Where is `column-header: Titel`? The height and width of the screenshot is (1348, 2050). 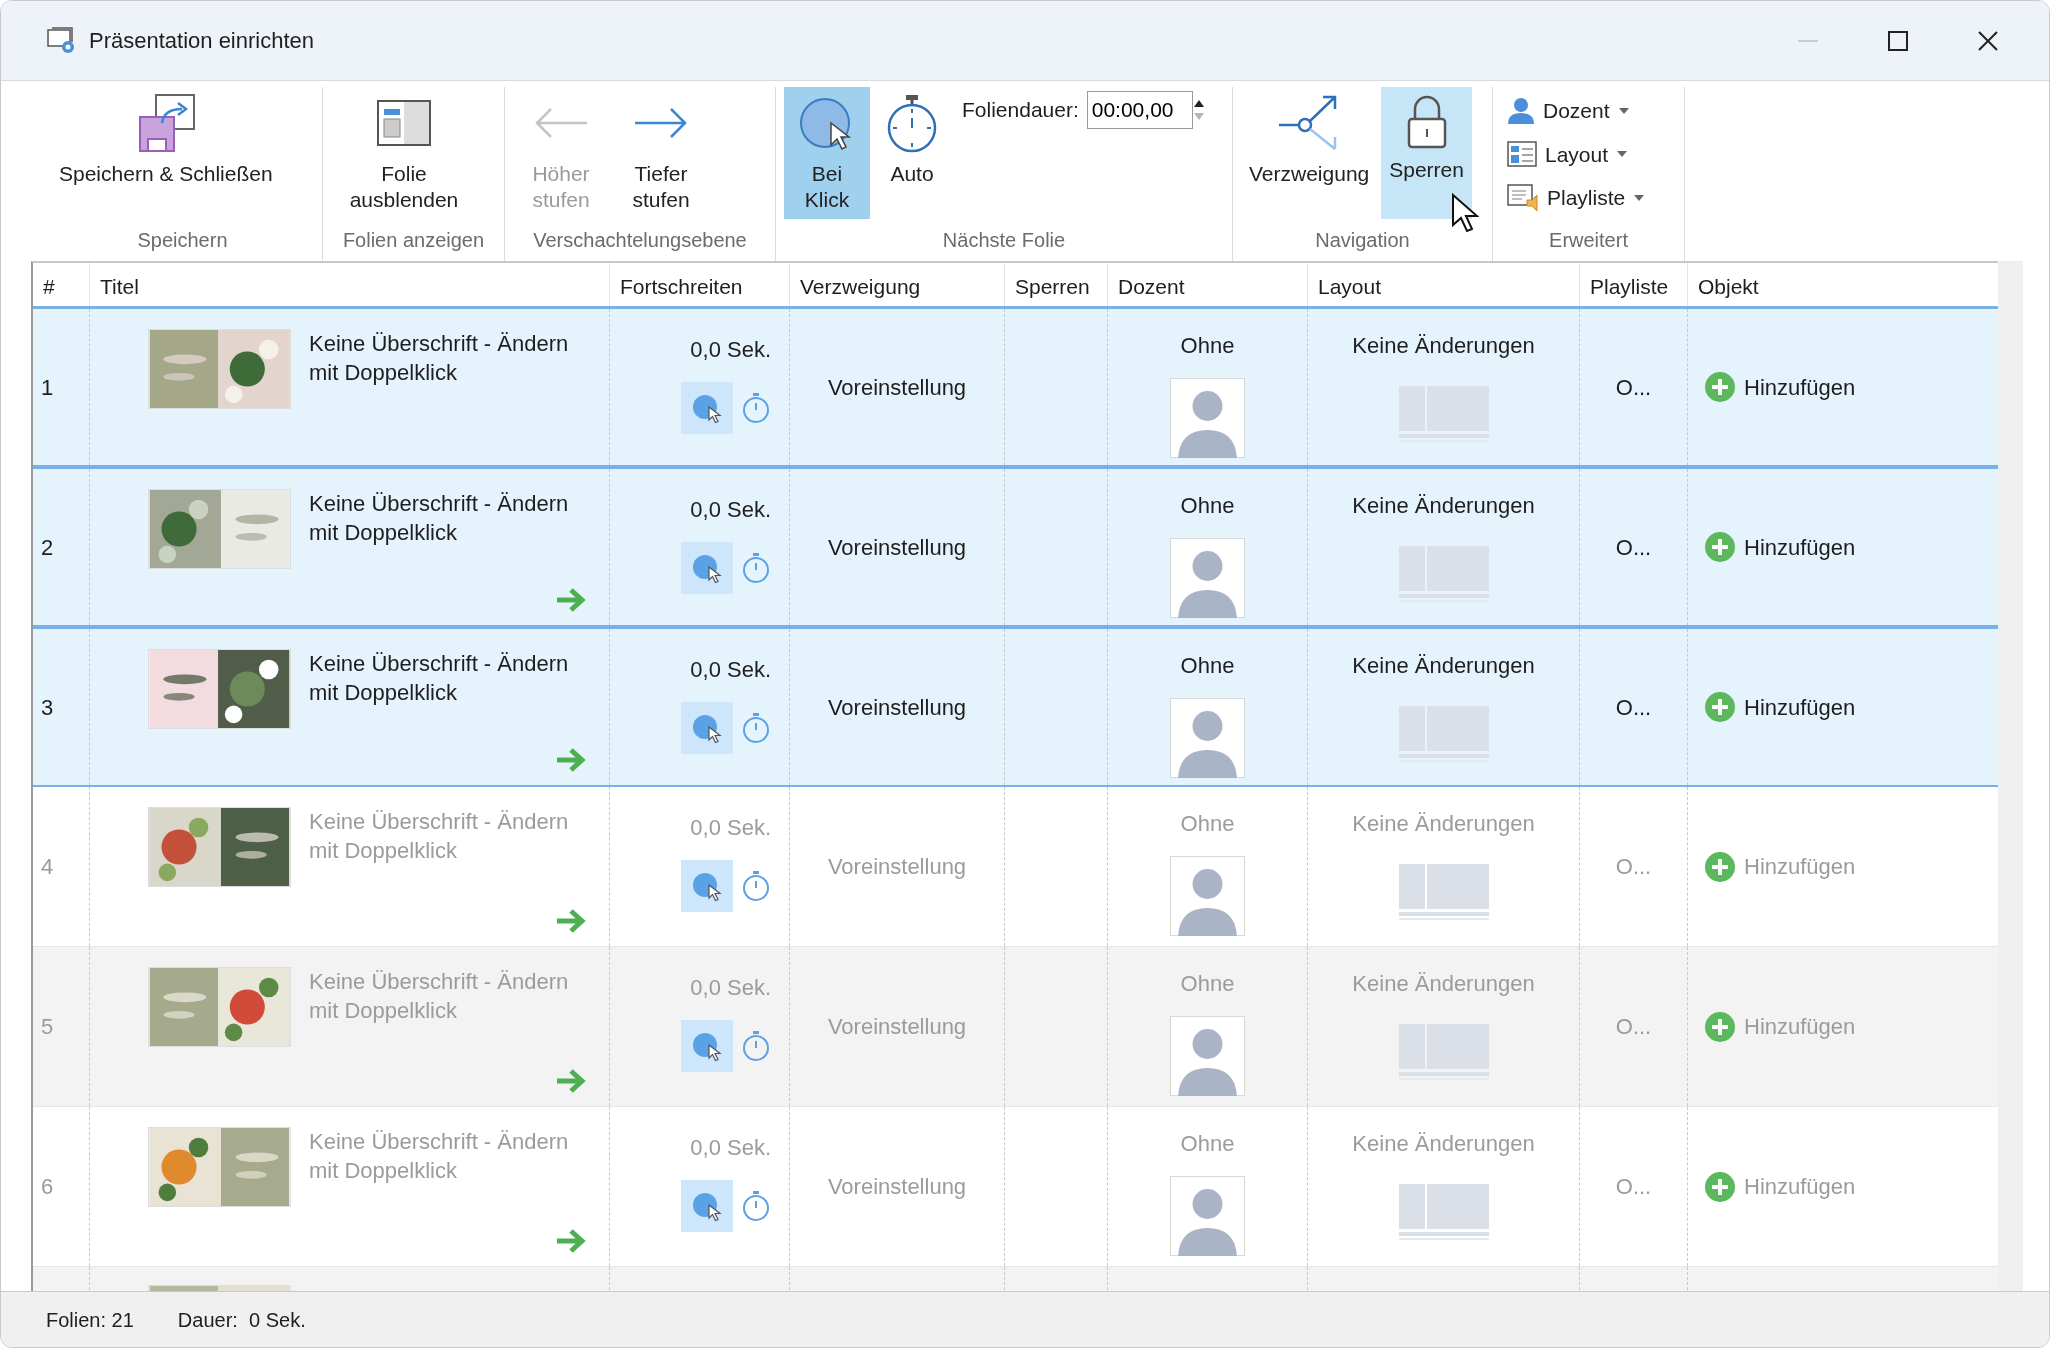
column-header: Titel is located at coordinates (350, 284).